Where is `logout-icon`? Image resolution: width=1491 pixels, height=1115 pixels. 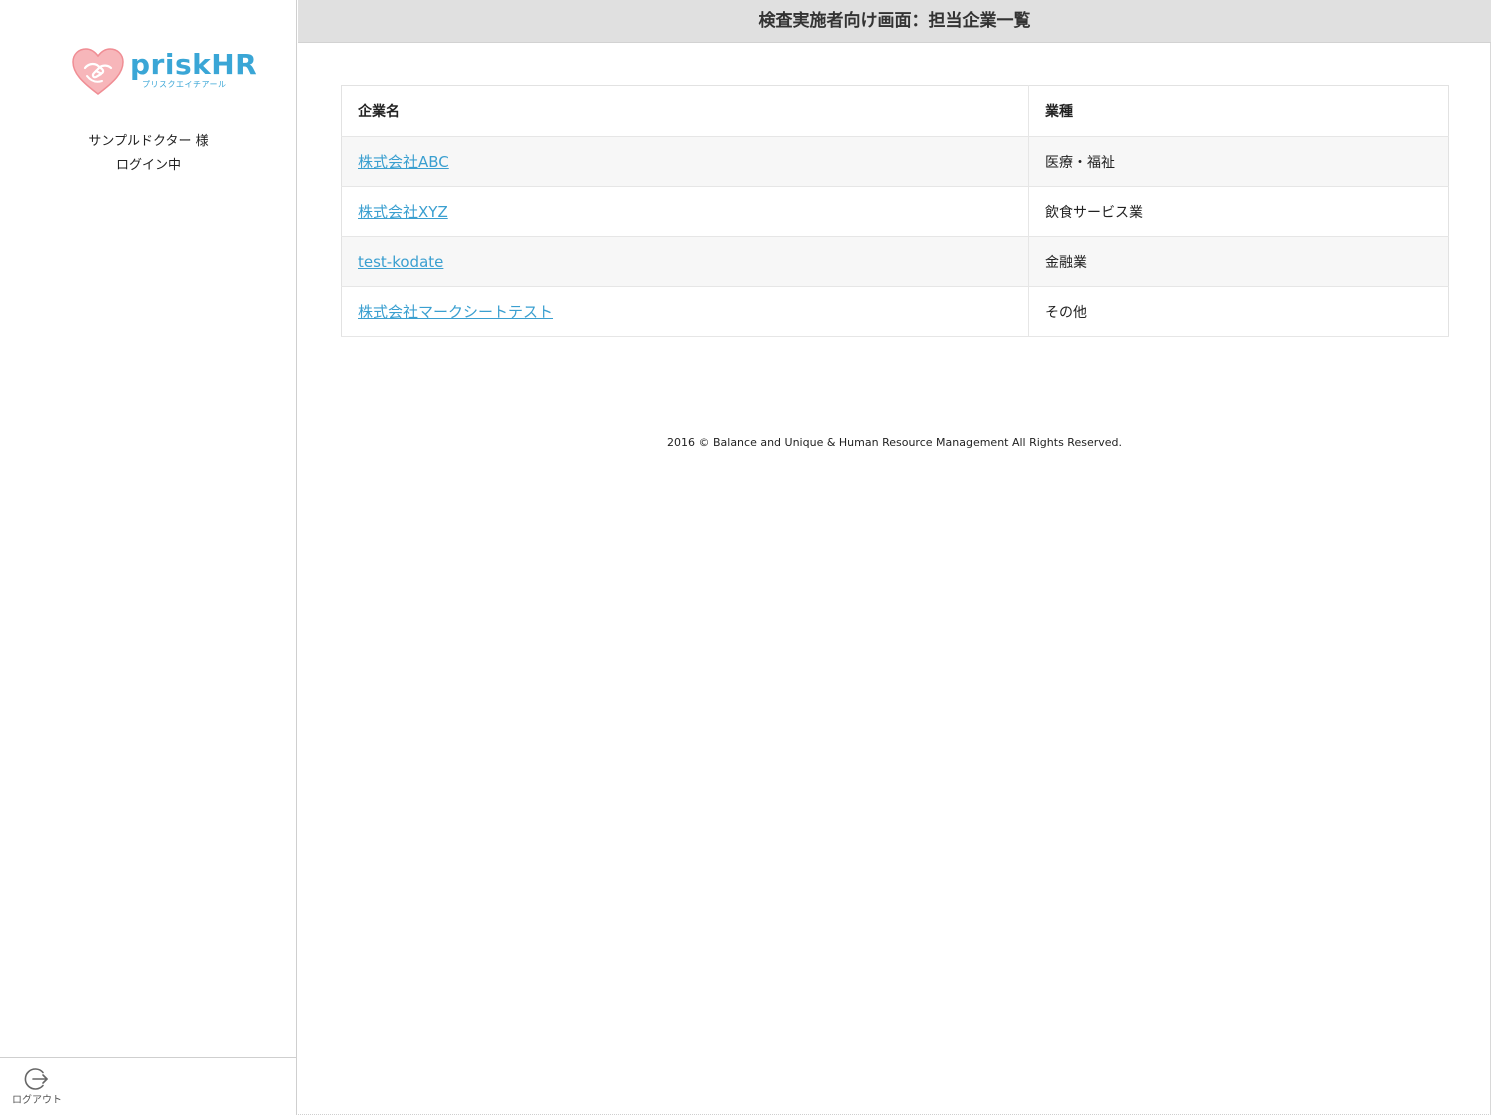
logout-icon is located at coordinates (36, 1079).